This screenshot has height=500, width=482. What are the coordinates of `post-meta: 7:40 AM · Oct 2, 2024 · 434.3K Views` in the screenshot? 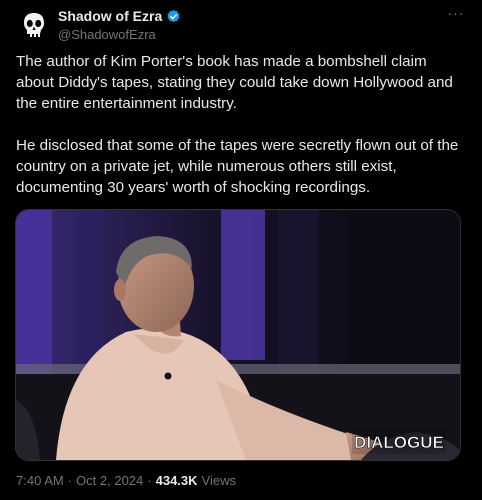 It's located at (126, 480).